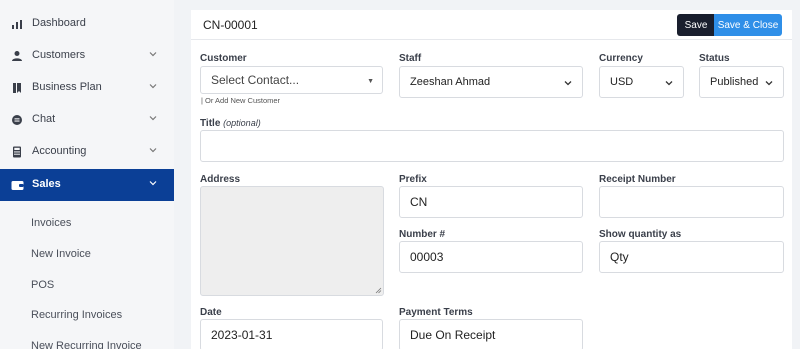  Describe the element at coordinates (67, 87) in the screenshot. I see `sidebar-item-label: Business Plan` at that location.